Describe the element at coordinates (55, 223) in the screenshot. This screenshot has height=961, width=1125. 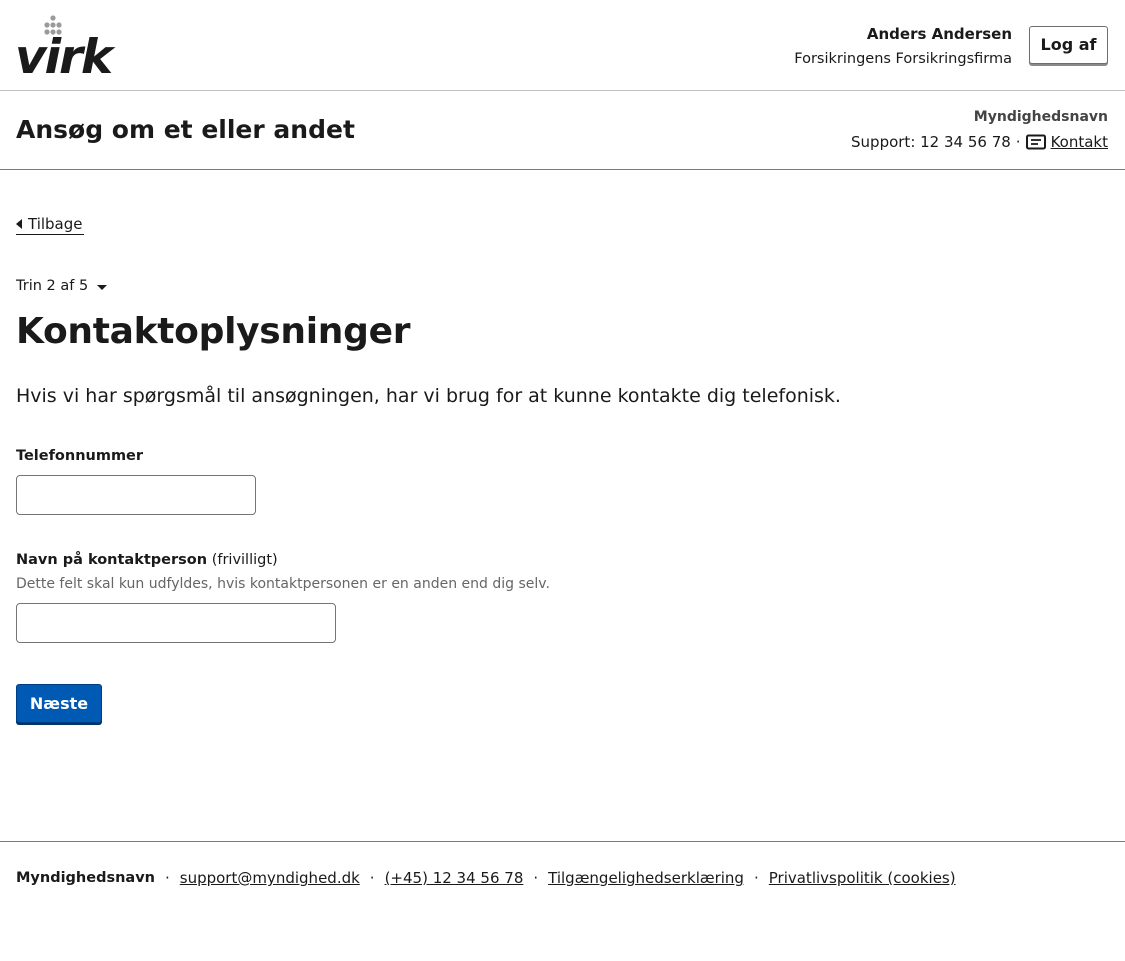
I see `back-label: Tilbage` at that location.